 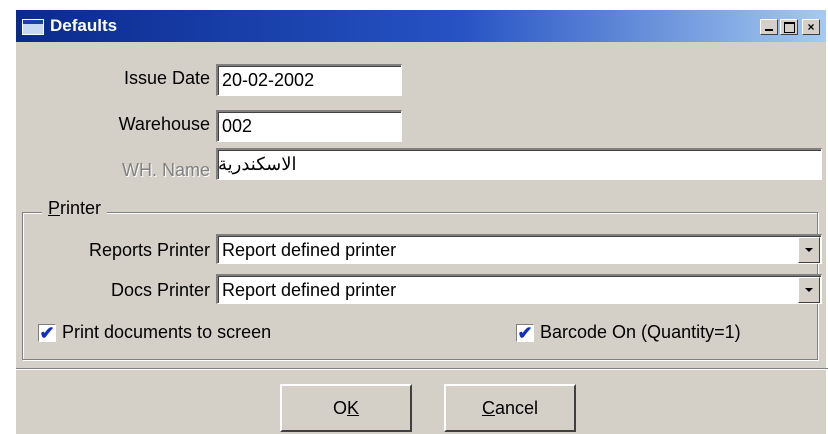 I want to click on issue-date-field: 20-02-2002, so click(x=309, y=80).